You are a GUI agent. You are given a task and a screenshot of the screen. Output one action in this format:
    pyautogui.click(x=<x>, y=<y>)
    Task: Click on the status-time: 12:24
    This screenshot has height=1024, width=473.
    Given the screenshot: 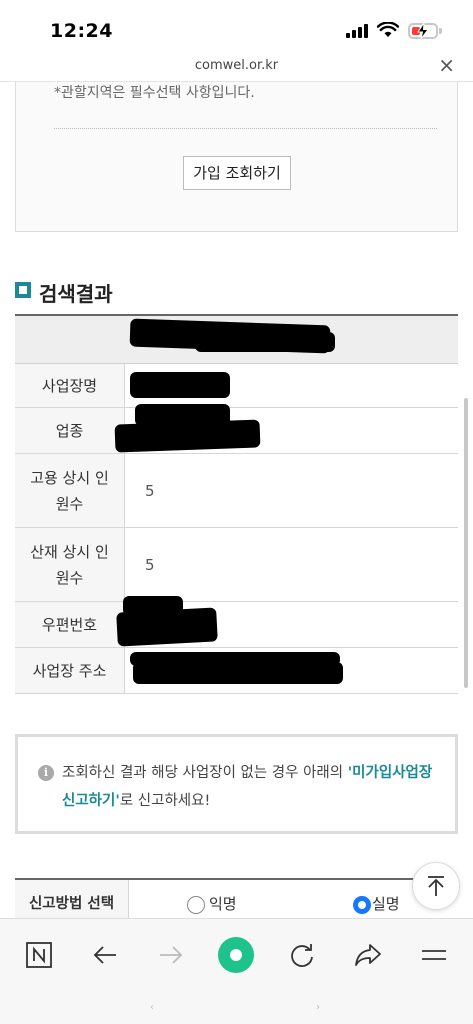 What is the action you would take?
    pyautogui.click(x=81, y=31)
    